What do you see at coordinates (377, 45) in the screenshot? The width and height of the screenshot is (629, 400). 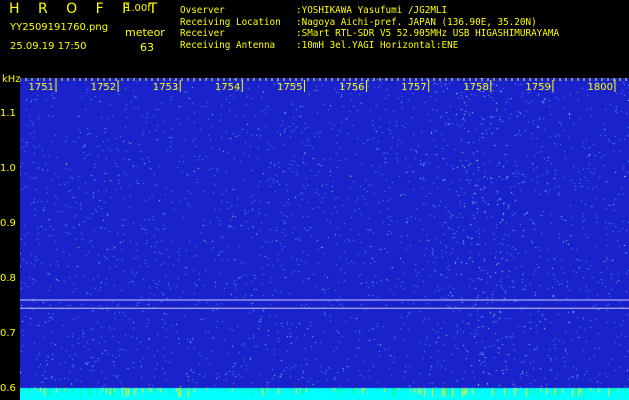 I see `info-value: :10mH 3el.YAGI Horizontal:ENE` at bounding box center [377, 45].